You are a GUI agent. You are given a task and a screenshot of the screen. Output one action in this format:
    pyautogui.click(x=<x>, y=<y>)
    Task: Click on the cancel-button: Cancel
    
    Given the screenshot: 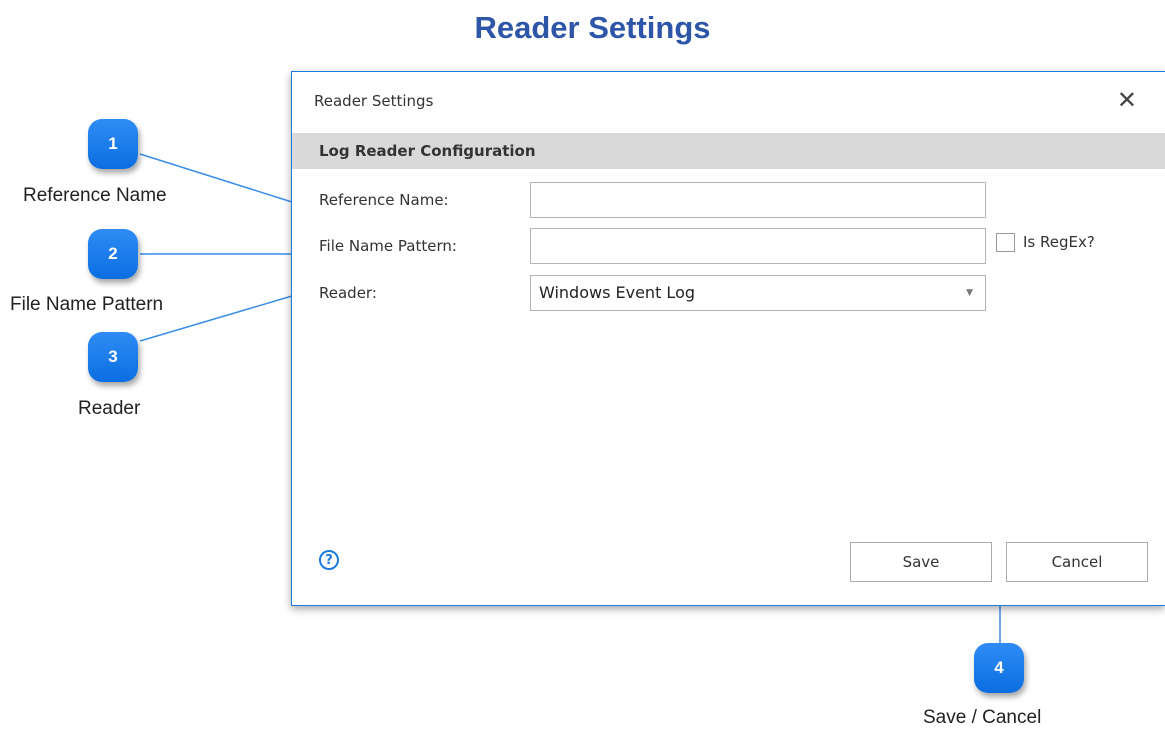 What is the action you would take?
    pyautogui.click(x=1077, y=562)
    